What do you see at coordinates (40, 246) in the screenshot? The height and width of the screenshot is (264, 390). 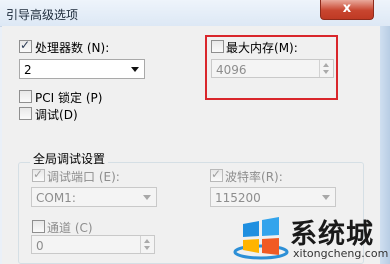 I see `channel-value: 0` at bounding box center [40, 246].